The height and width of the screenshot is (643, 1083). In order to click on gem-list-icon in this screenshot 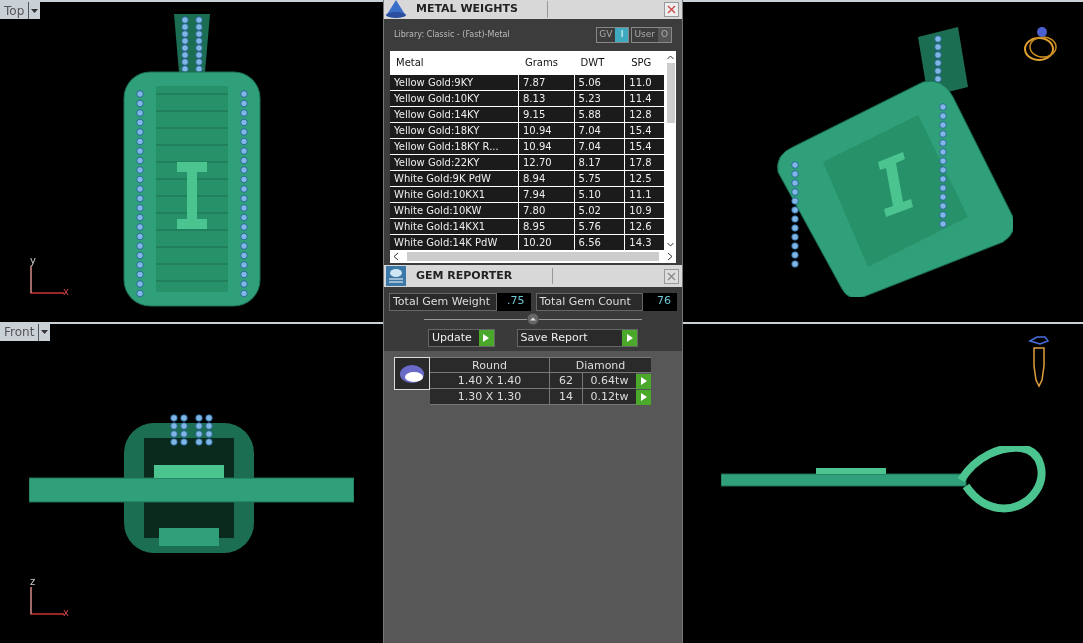, I will do `click(396, 276)`.